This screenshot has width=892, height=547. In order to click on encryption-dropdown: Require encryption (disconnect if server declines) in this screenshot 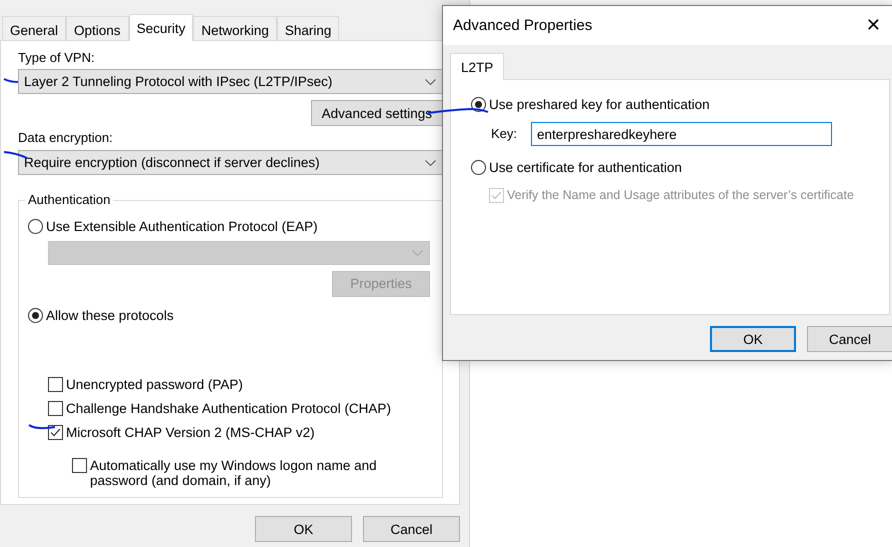, I will do `click(230, 162)`.